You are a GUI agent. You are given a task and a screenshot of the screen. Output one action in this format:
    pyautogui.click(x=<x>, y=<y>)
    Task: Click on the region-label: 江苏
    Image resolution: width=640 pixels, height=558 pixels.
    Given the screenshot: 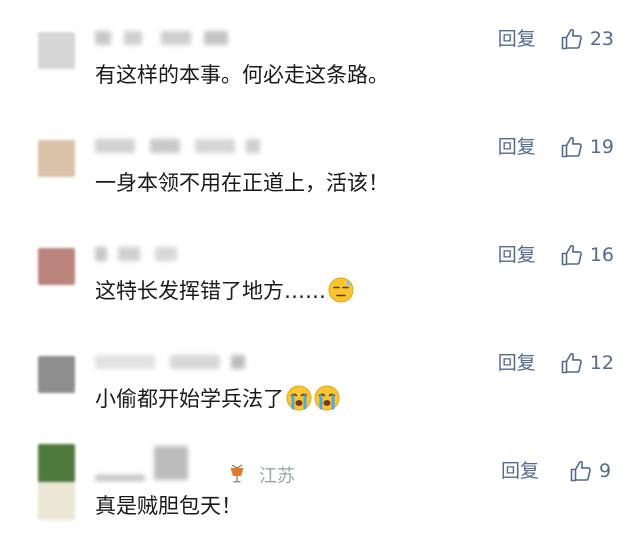 What is the action you would take?
    pyautogui.click(x=277, y=476)
    